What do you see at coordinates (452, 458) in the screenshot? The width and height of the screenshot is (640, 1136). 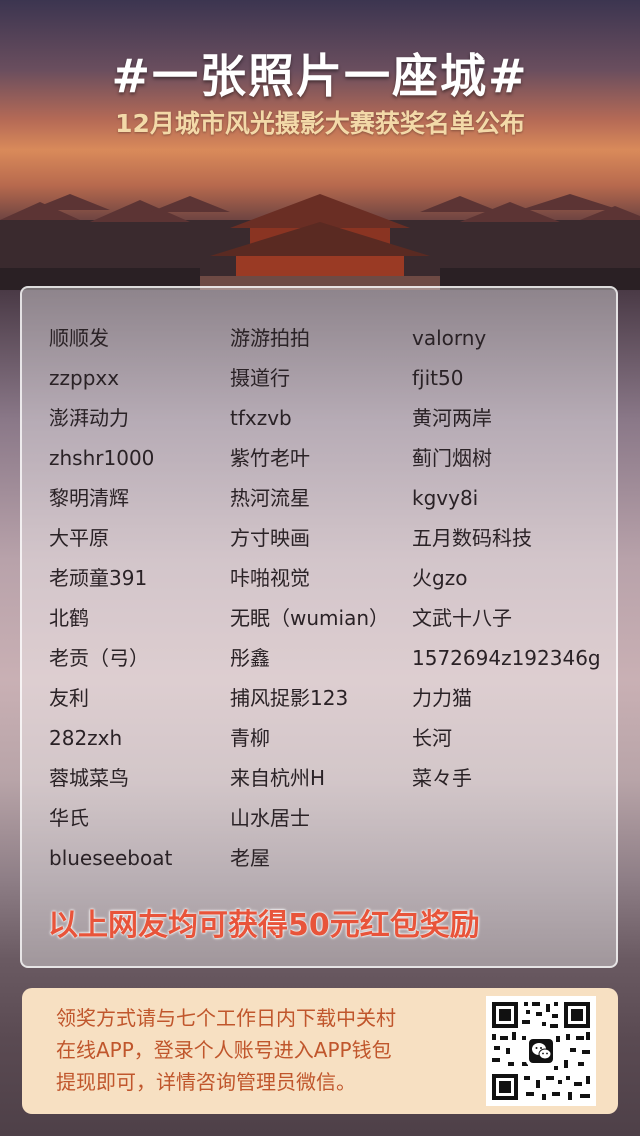 I see `winner-name: 蓟门烟树` at bounding box center [452, 458].